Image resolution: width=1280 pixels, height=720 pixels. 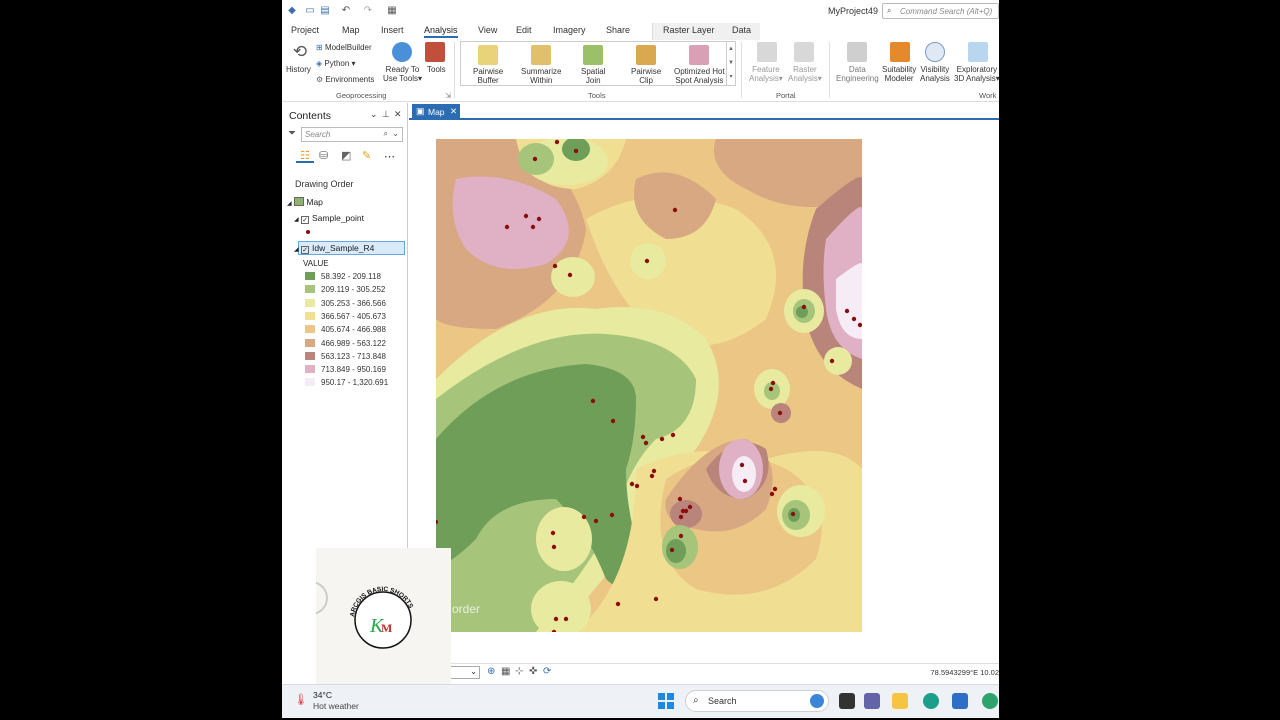 I want to click on history-icon: ⟲, so click(x=300, y=52).